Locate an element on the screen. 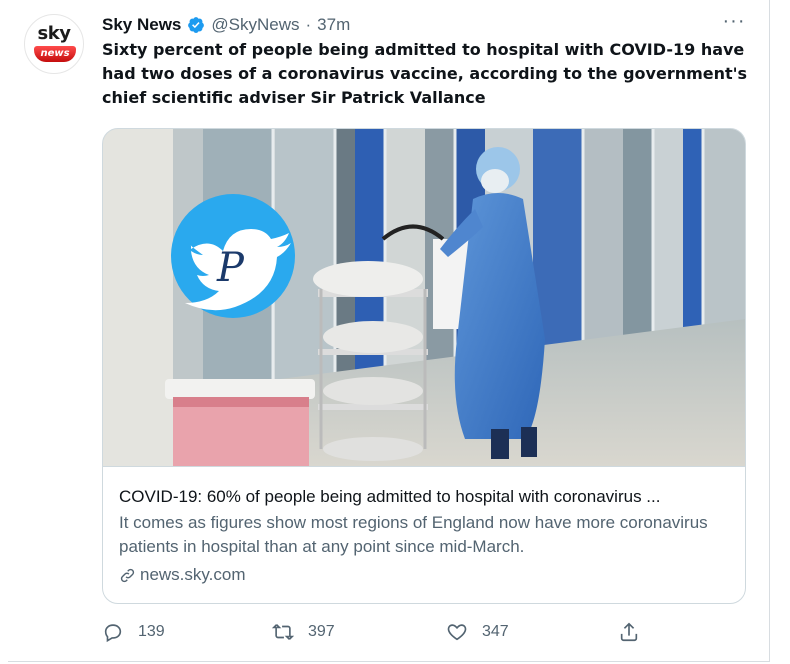 The image size is (790, 664). tweet-header: Sky News @SkyNews · 37m is located at coordinates (226, 25).